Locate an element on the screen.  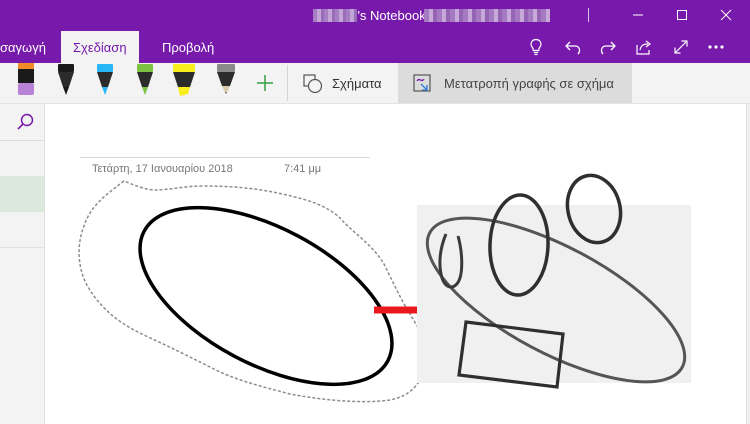
add-pen-button is located at coordinates (265, 85).